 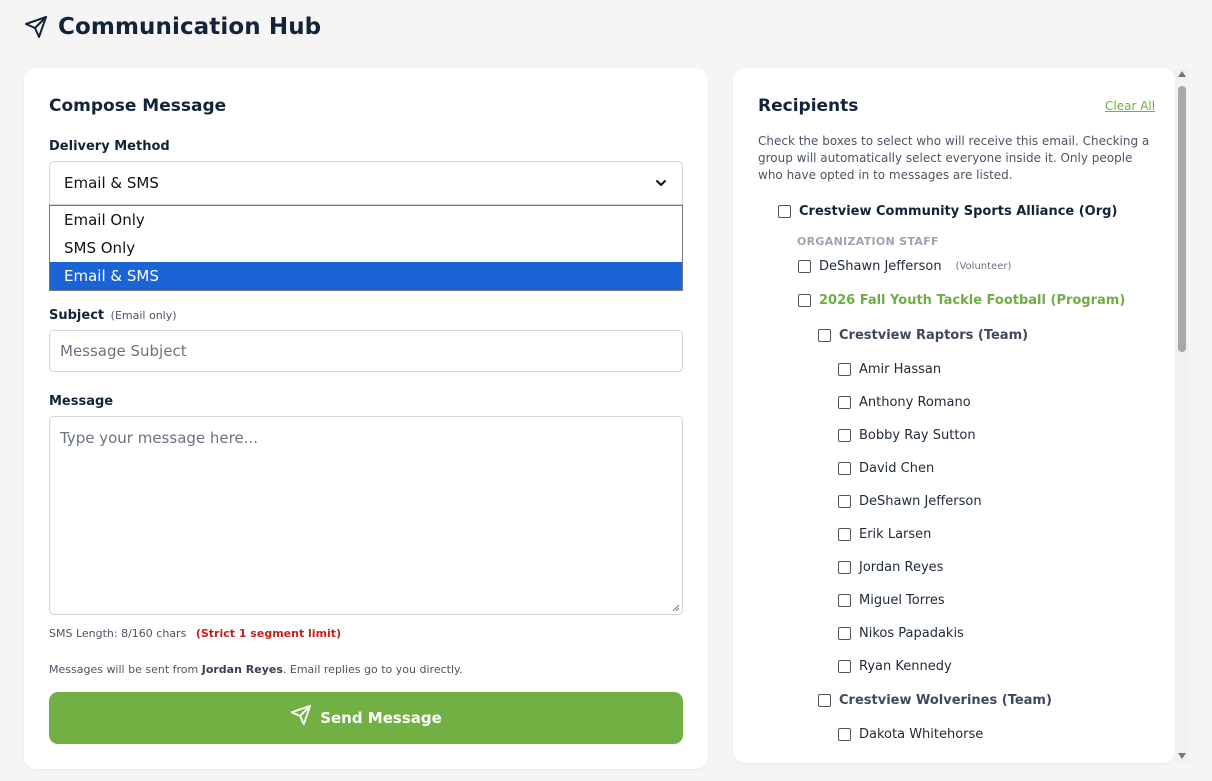 What do you see at coordinates (366, 220) in the screenshot?
I see `option-email-only: Email Only` at bounding box center [366, 220].